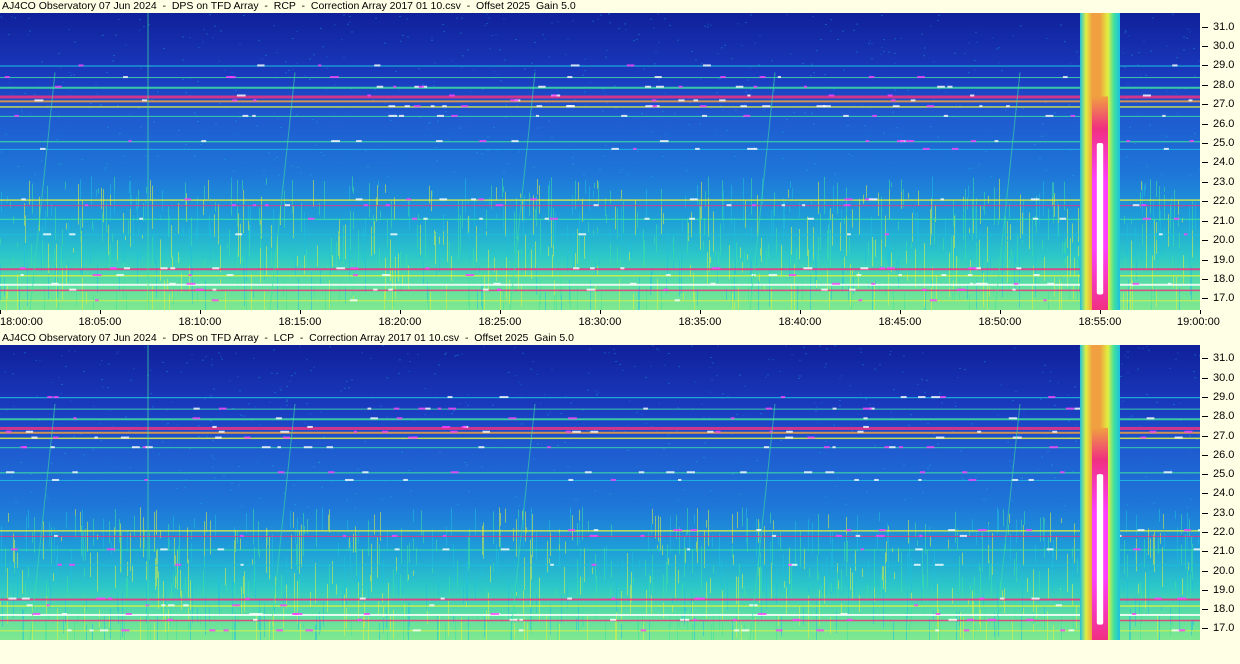 The width and height of the screenshot is (1240, 664). I want to click on y-tick-label: 26.0, so click(1224, 454).